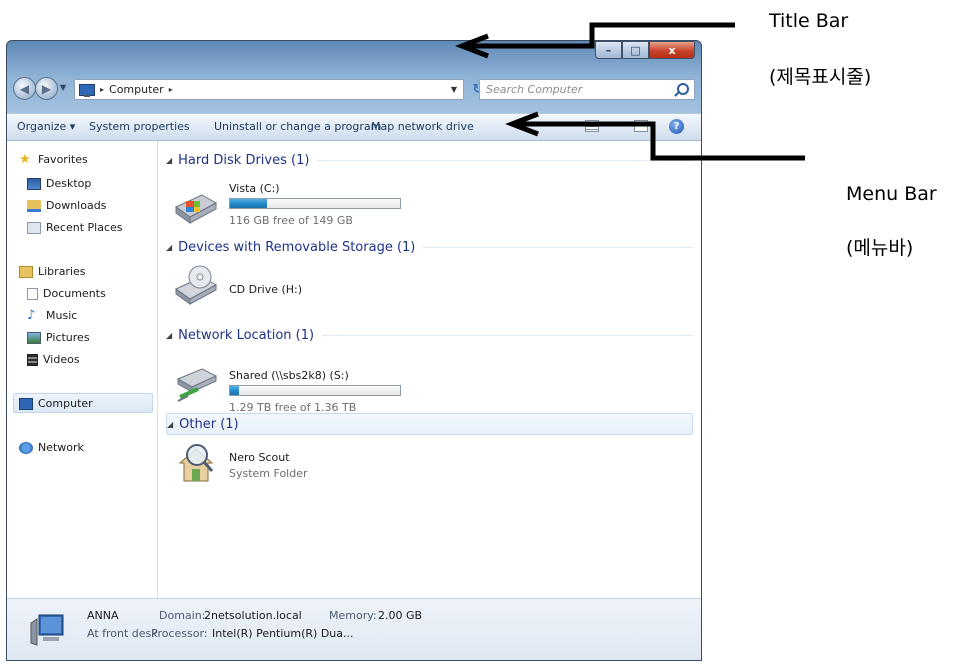 This screenshot has height=664, width=962. Describe the element at coordinates (880, 248) in the screenshot. I see `annotation-menu-bar-korean: (메뉴바)` at that location.